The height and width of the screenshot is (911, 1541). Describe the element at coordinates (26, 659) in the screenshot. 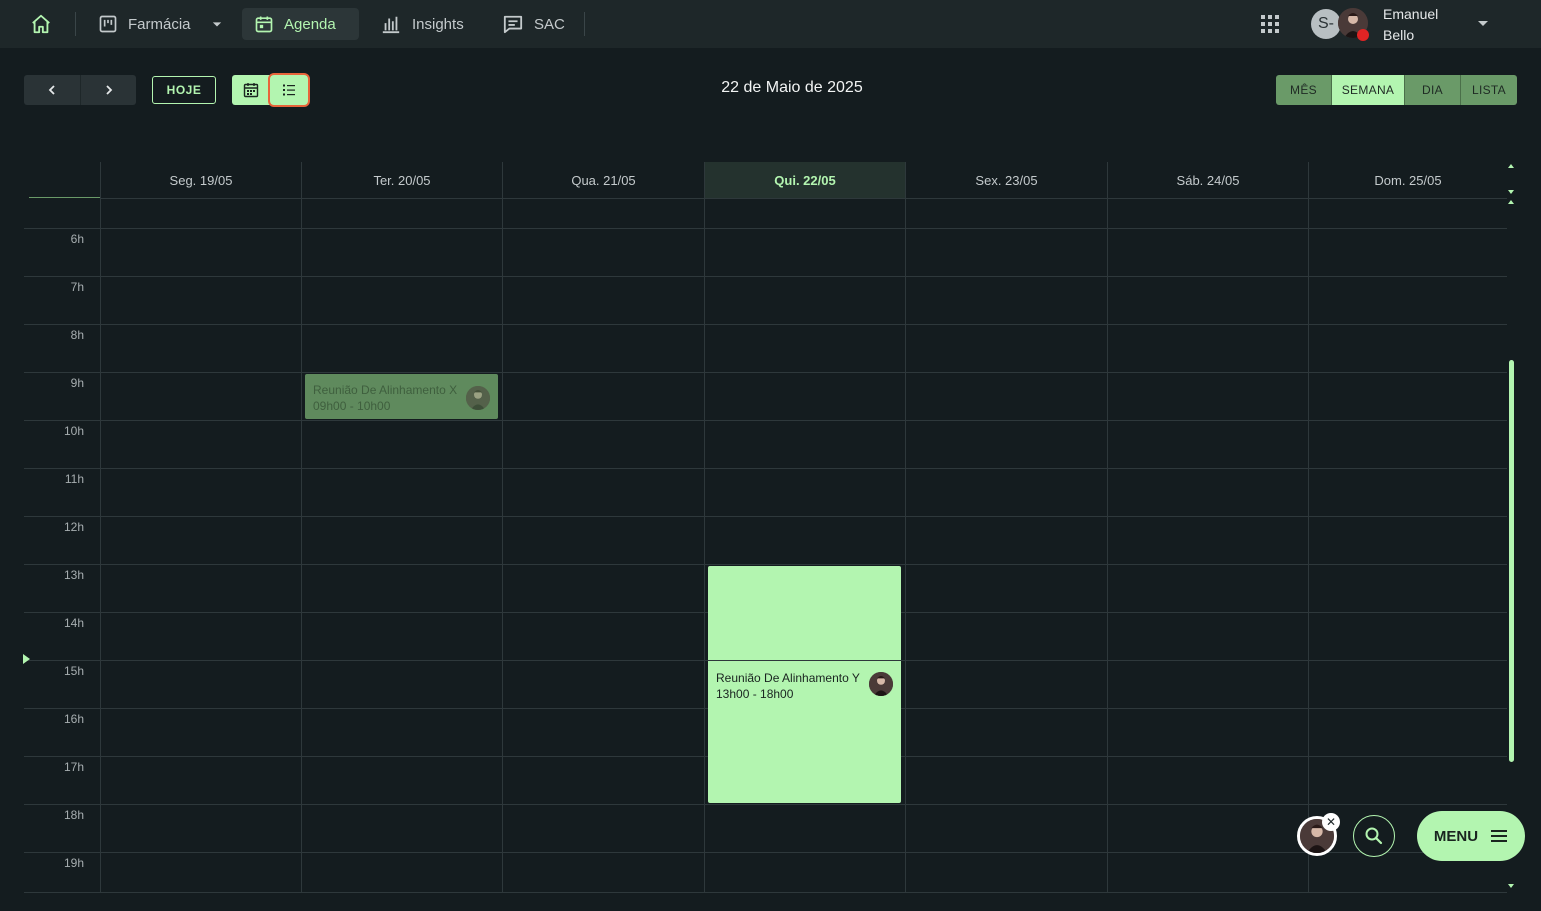

I see `current-time-marker` at that location.